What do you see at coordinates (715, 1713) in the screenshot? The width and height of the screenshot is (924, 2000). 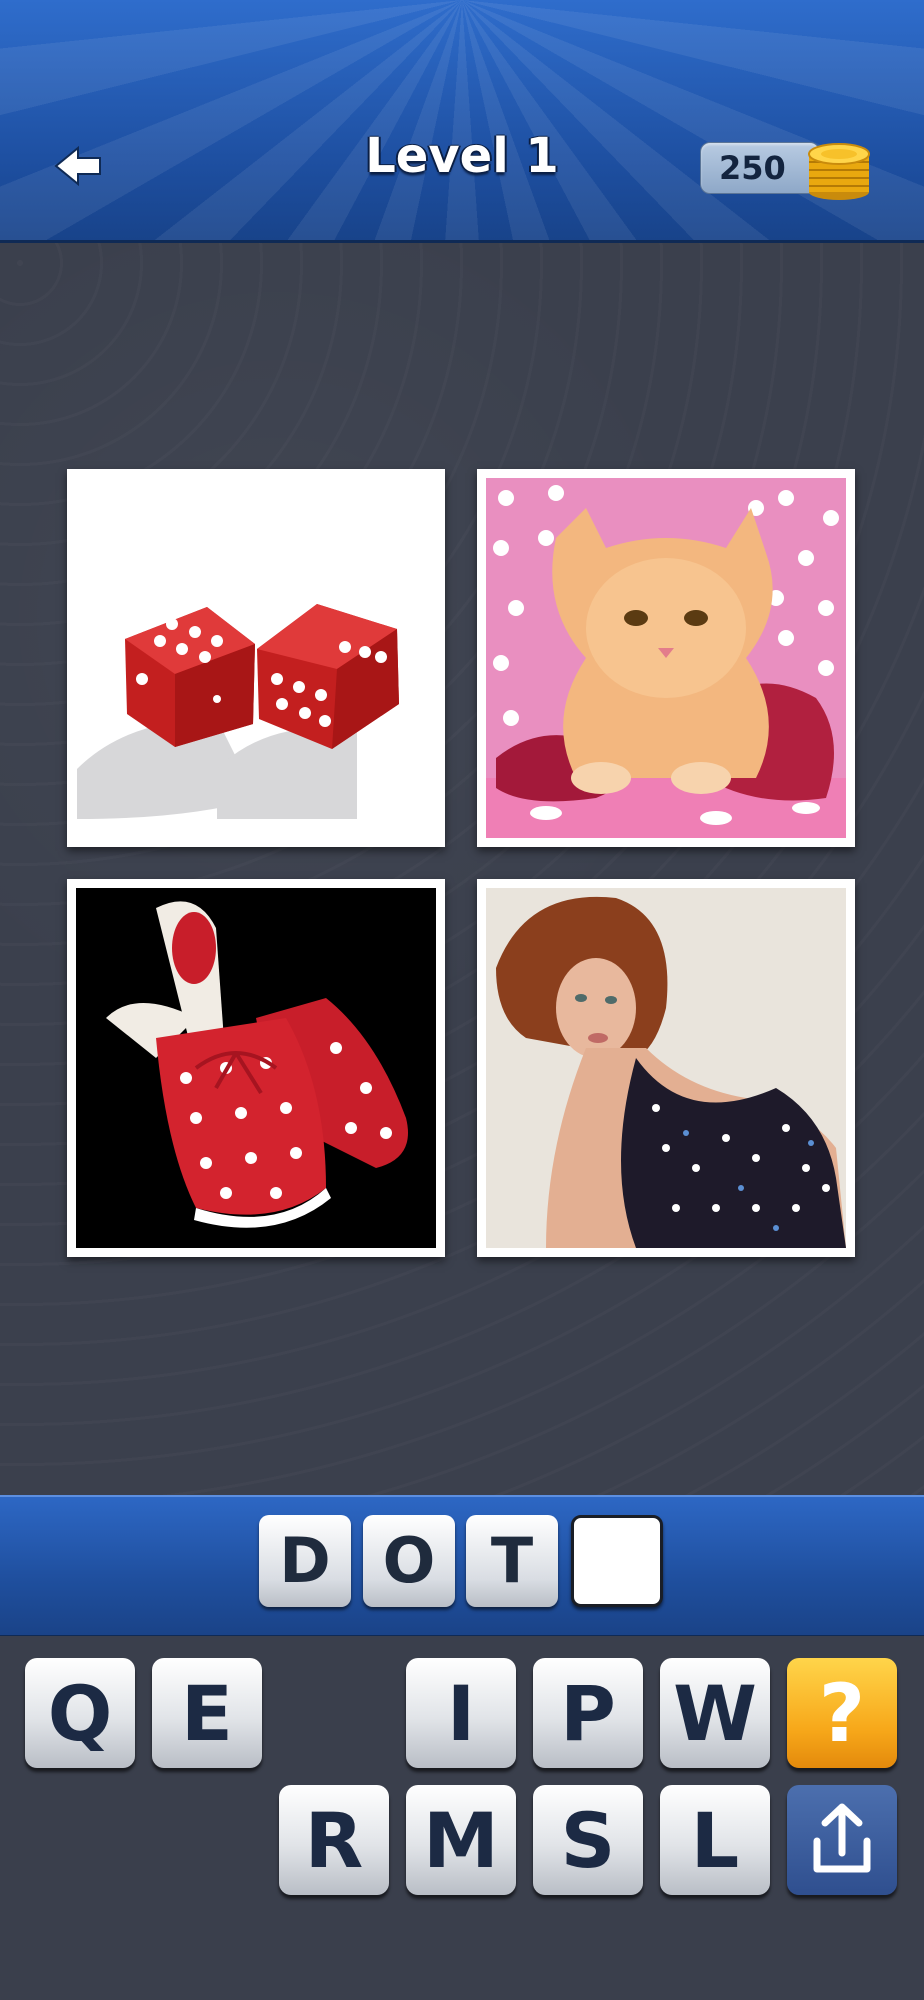 I see `letter-key-w: W` at bounding box center [715, 1713].